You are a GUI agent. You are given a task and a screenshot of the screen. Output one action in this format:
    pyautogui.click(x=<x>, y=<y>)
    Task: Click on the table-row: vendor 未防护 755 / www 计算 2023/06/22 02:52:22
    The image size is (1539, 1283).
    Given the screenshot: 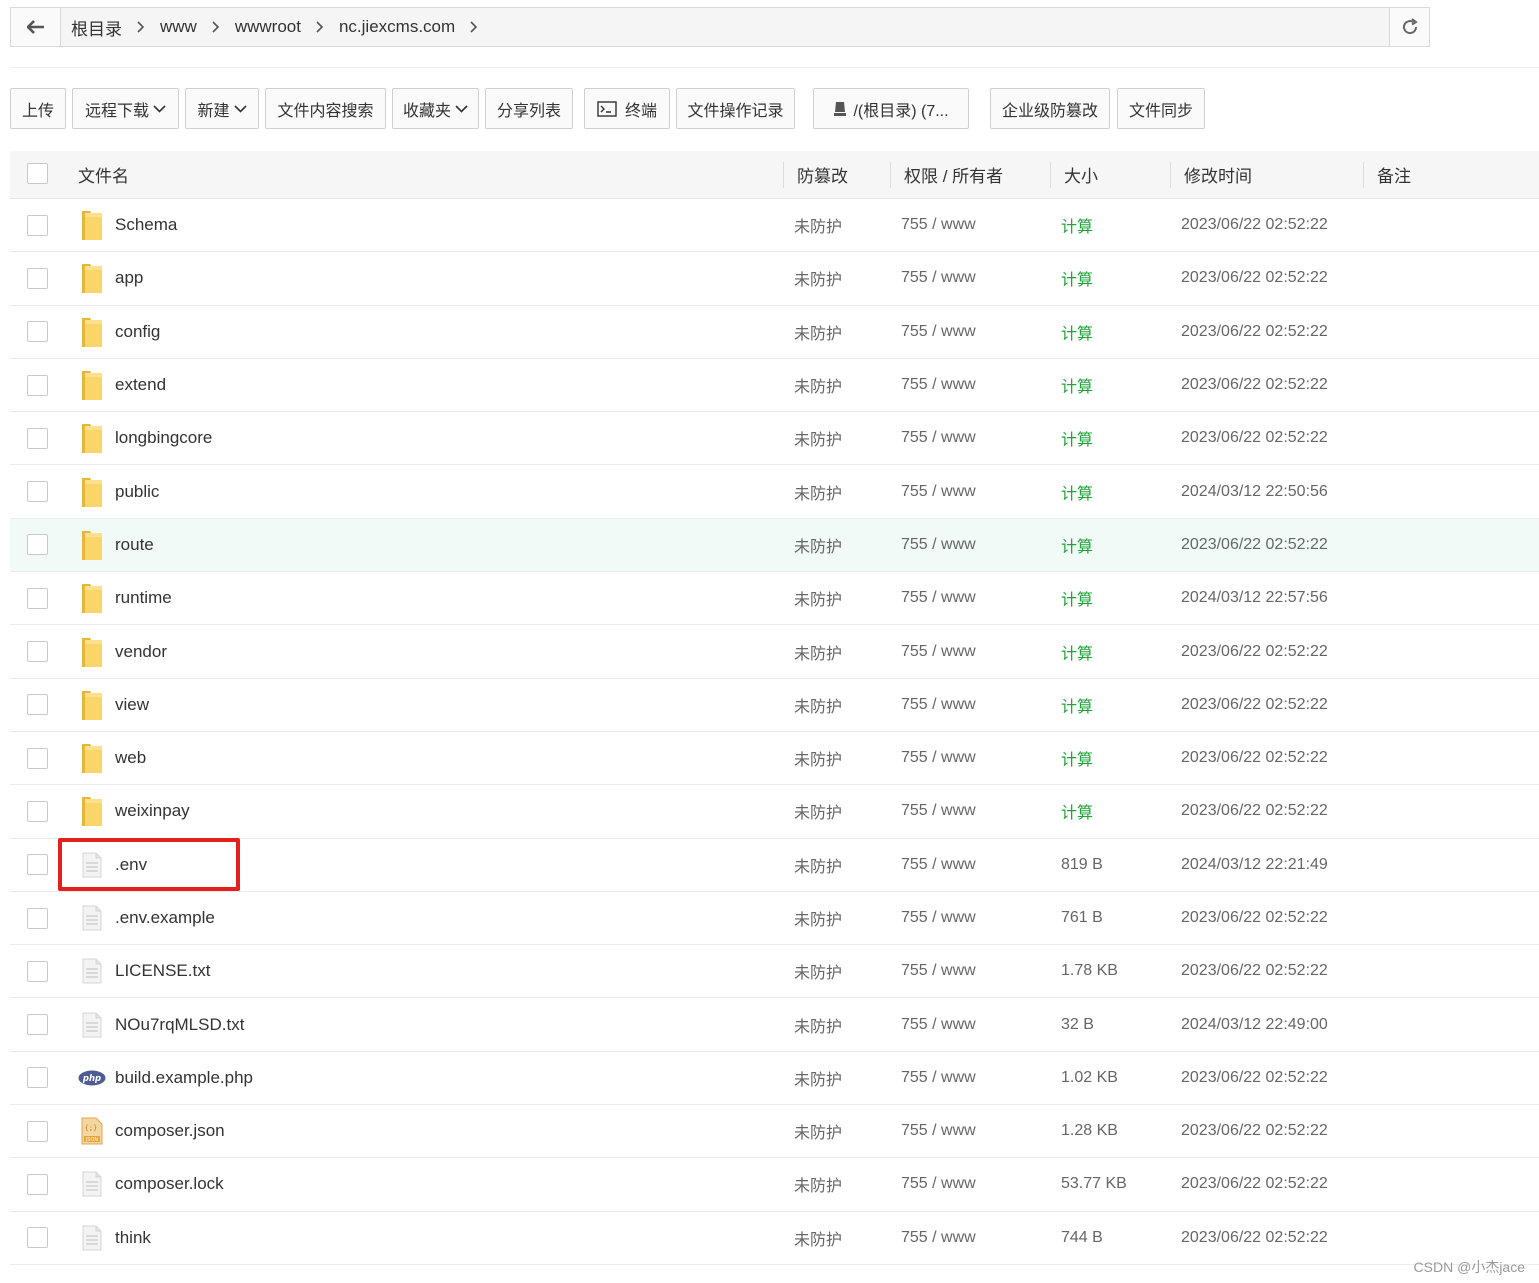 What is the action you would take?
    pyautogui.click(x=774, y=652)
    